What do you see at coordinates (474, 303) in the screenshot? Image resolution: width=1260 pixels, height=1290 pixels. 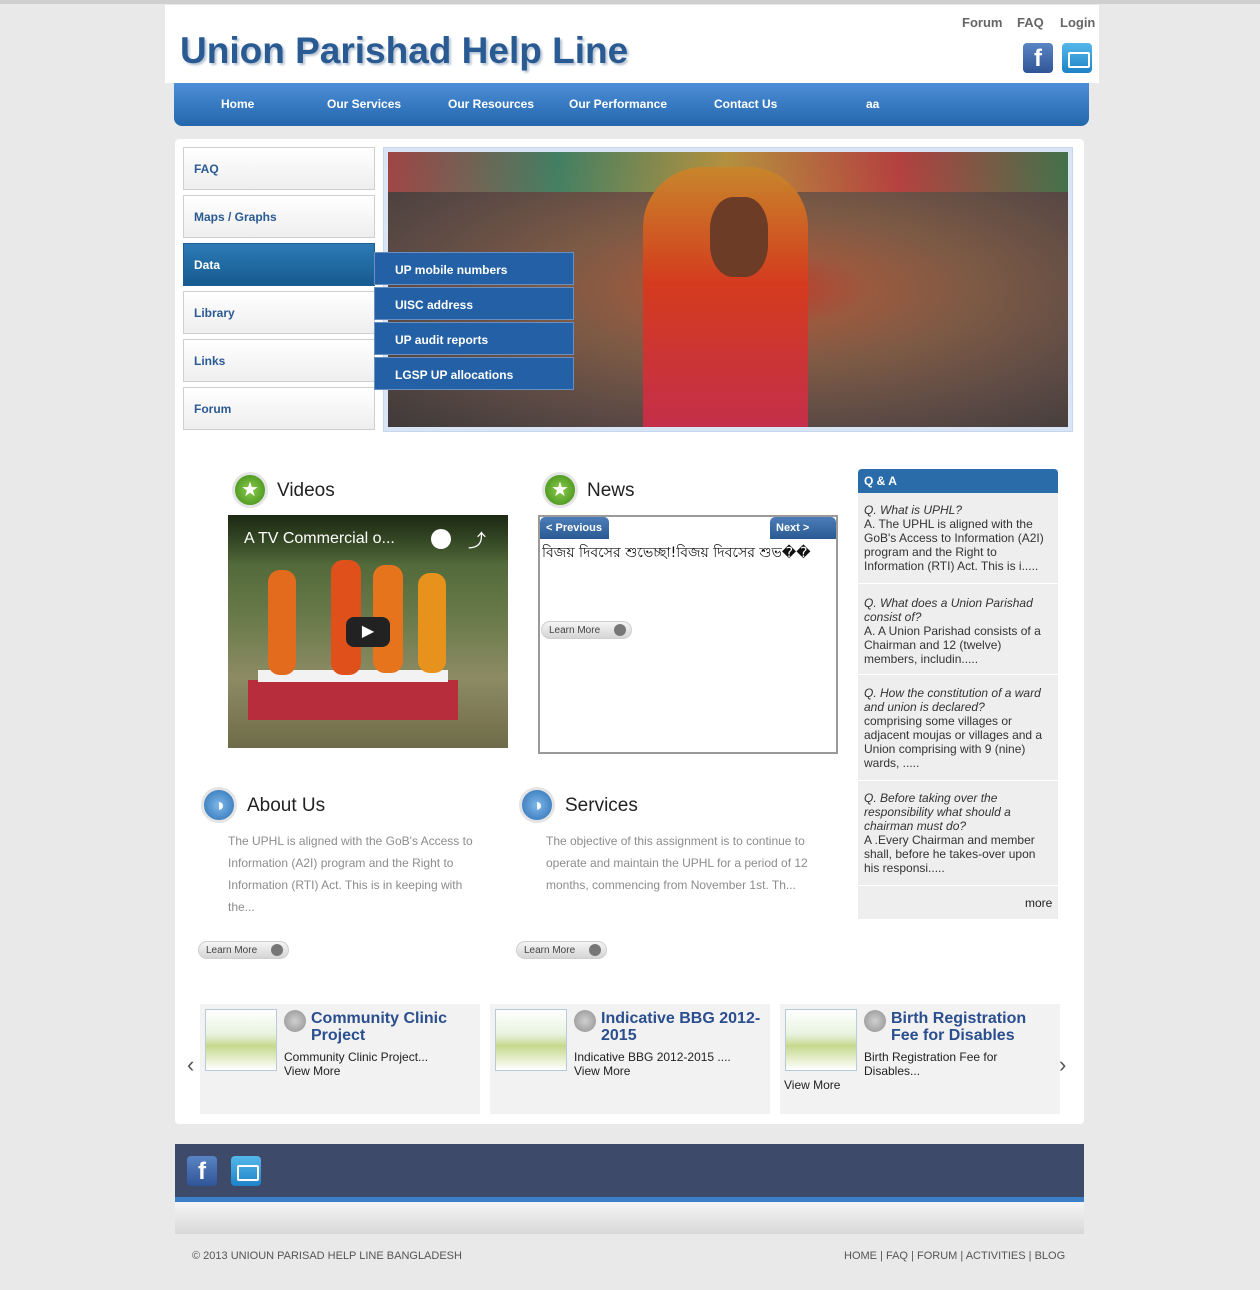 I see `dropdown-item-uisc-address: UISC address` at bounding box center [474, 303].